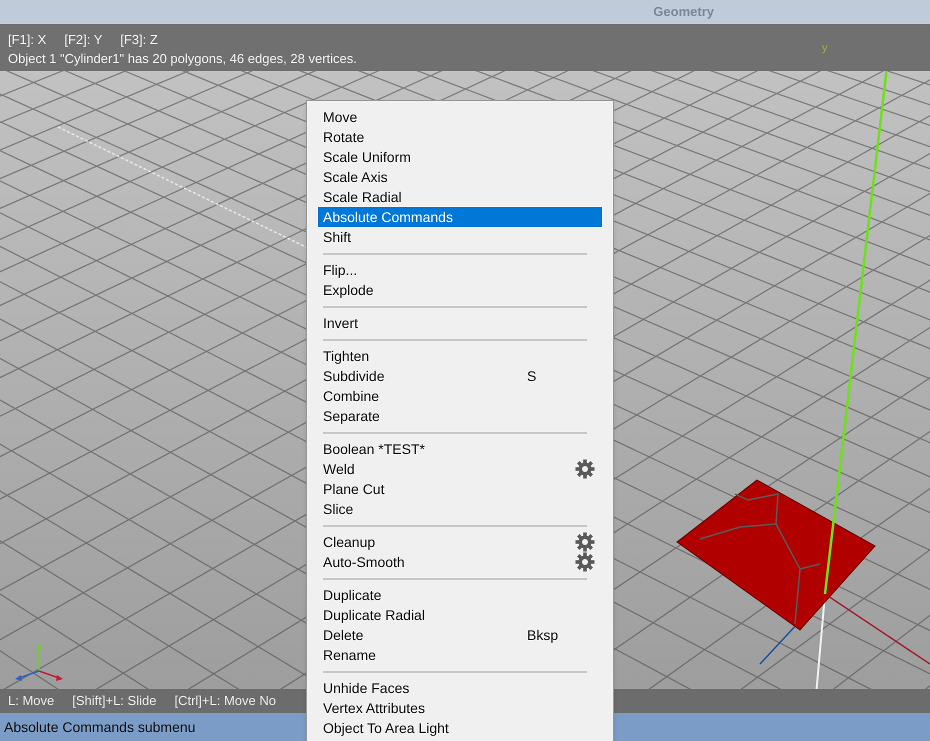 This screenshot has height=741, width=930. What do you see at coordinates (39, 663) in the screenshot?
I see `axis-gizmo-icon` at bounding box center [39, 663].